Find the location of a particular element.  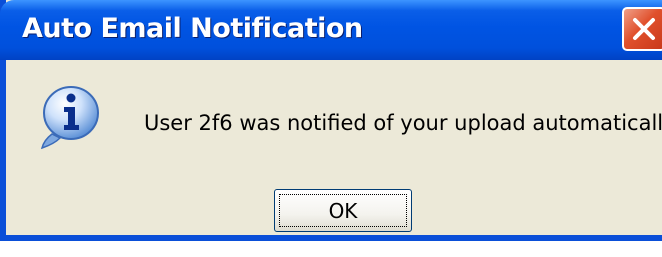

ok-button-label: OK is located at coordinates (343, 211).